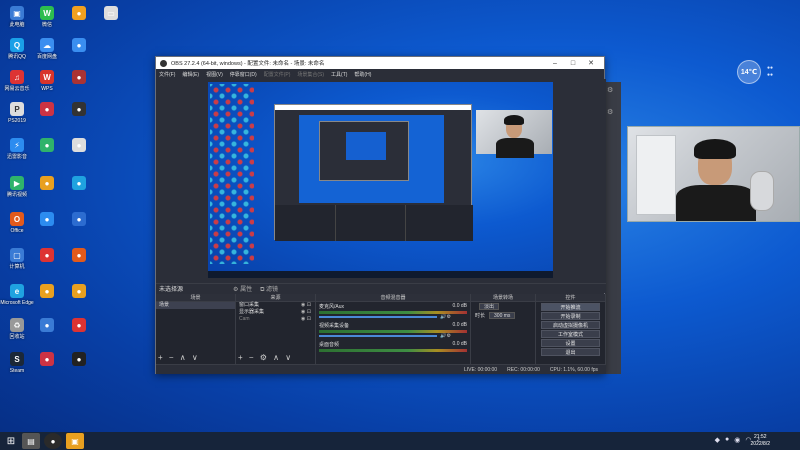 Image resolution: width=800 pixels, height=450 pixels. What do you see at coordinates (17, 117) in the screenshot?
I see `desktop-icon: P PS2019` at bounding box center [17, 117].